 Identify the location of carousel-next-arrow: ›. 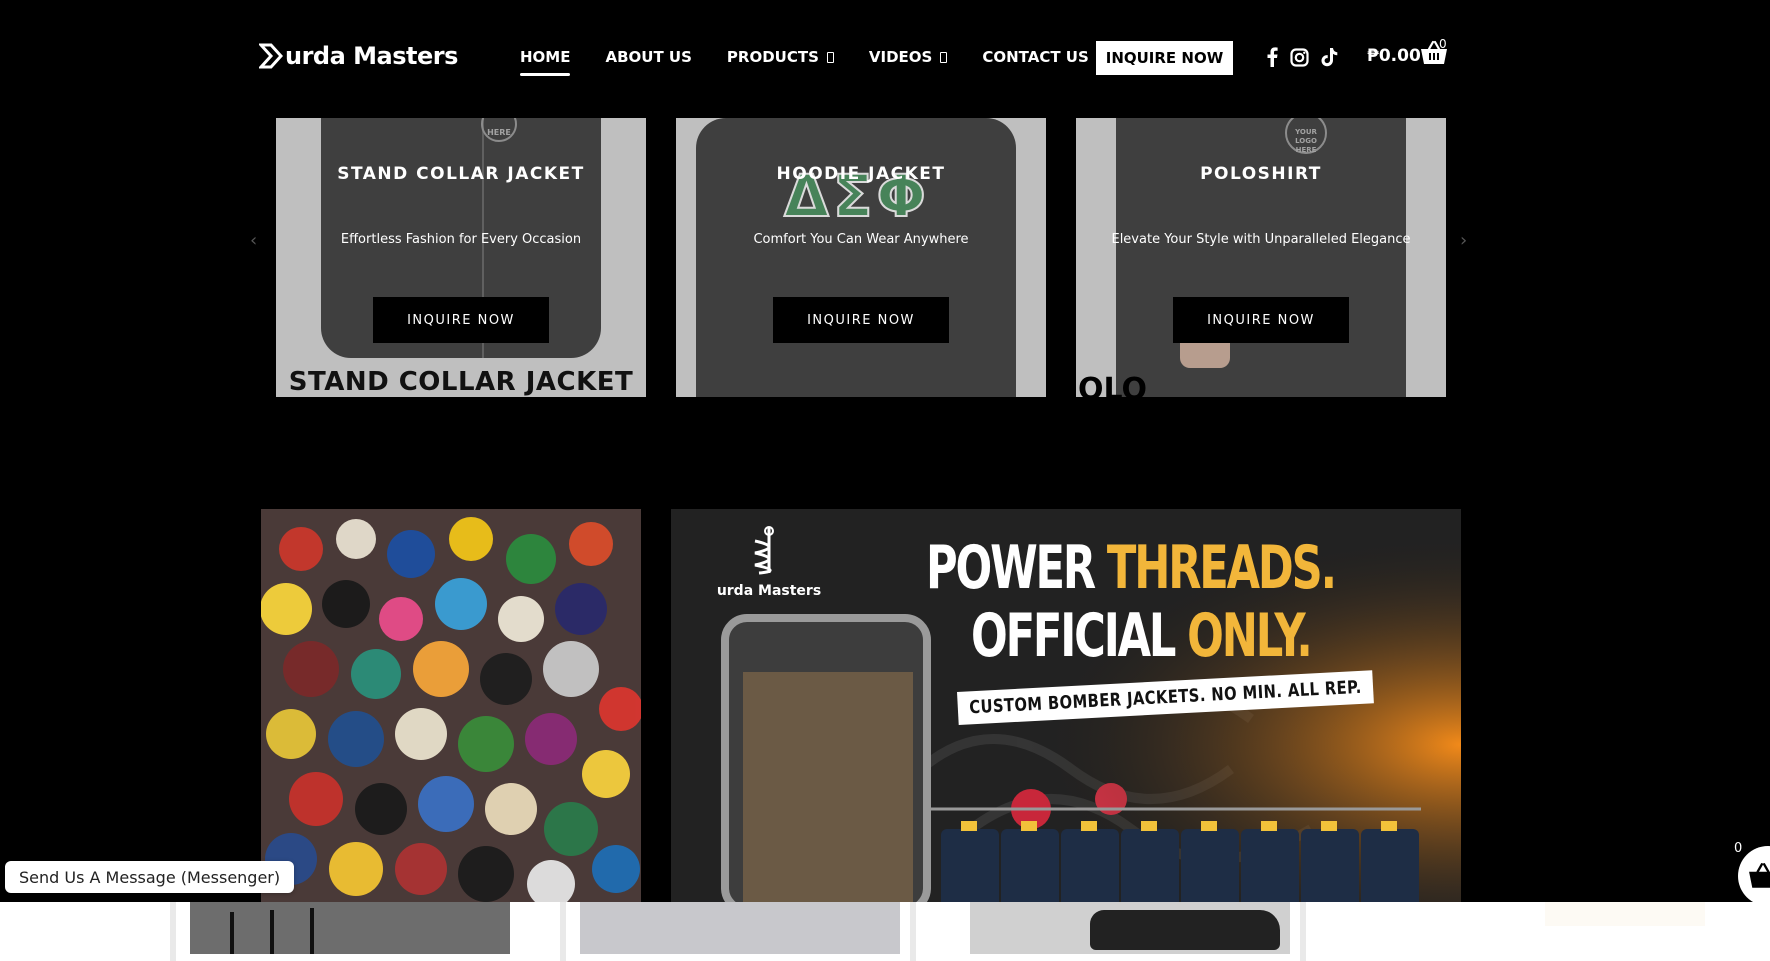
(1463, 240).